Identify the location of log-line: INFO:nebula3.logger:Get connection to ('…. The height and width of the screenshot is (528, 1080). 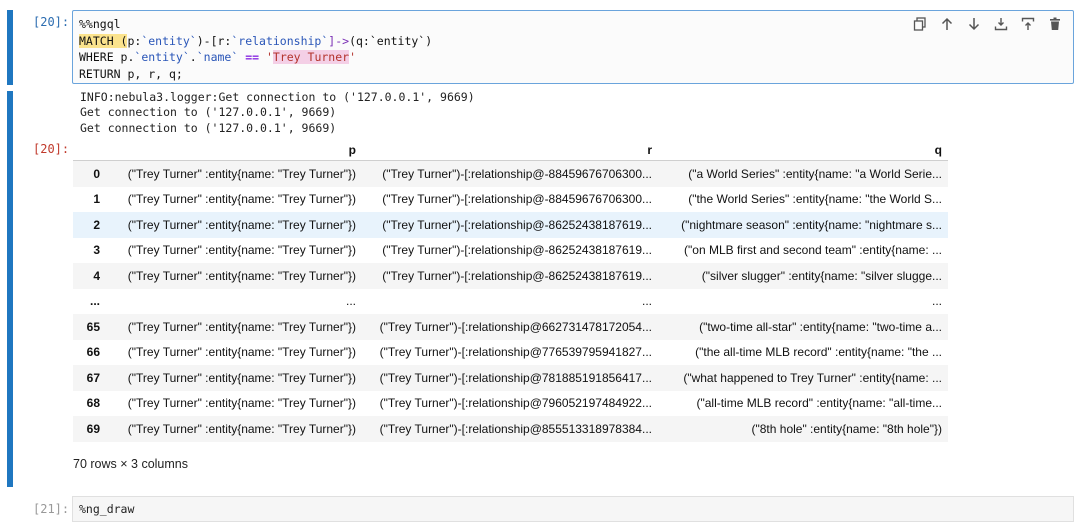
(277, 97).